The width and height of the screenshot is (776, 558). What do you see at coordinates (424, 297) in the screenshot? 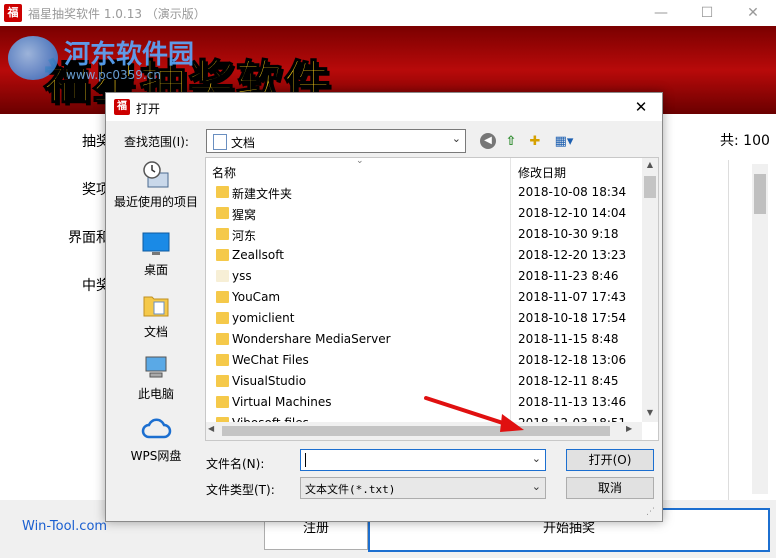
I see `file-row: YouCam 2018-11-07 17:43` at bounding box center [424, 297].